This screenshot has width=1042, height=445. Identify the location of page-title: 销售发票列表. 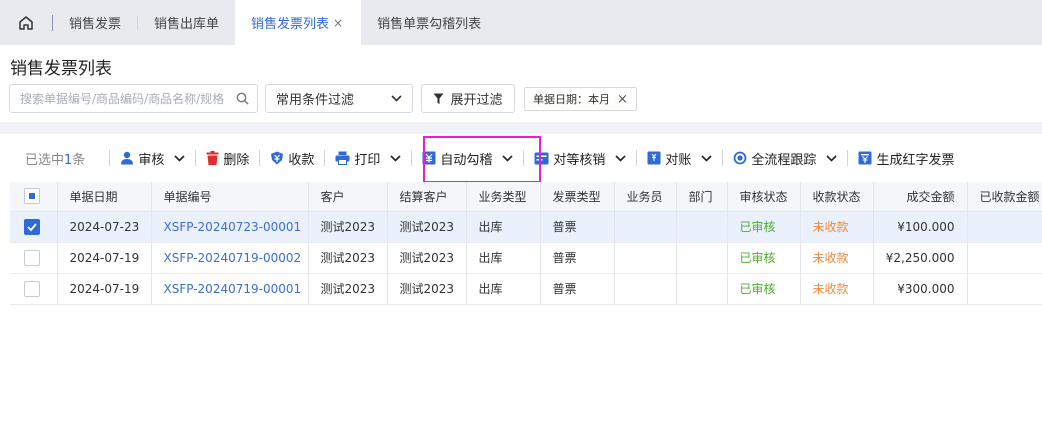
(61, 69).